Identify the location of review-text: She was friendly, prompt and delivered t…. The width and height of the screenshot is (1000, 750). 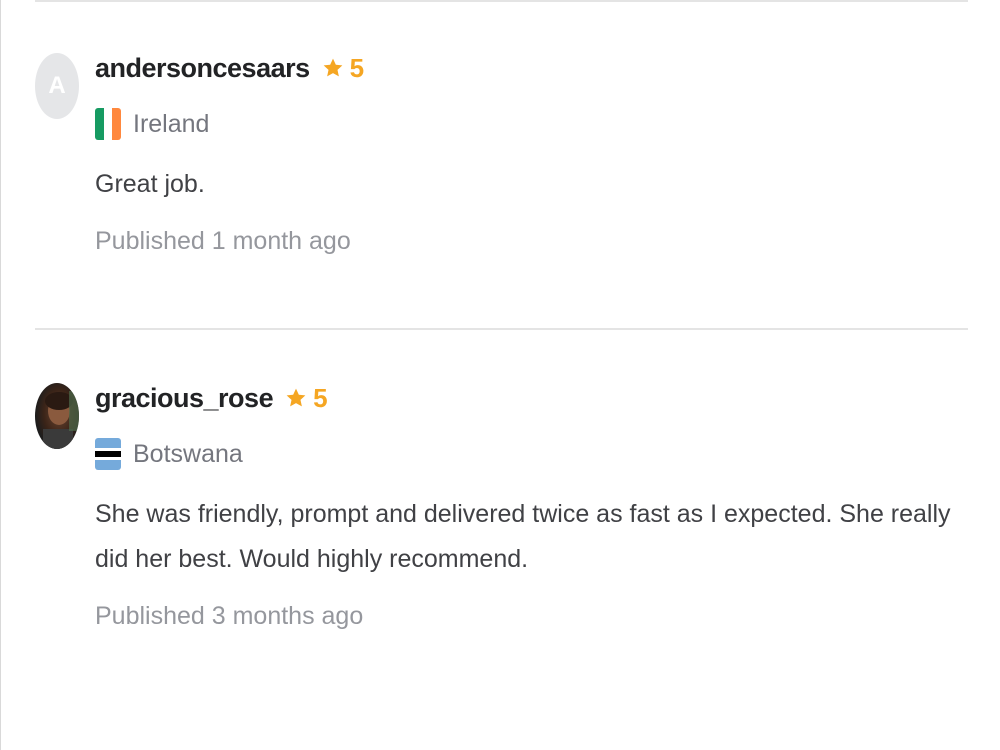
(523, 536).